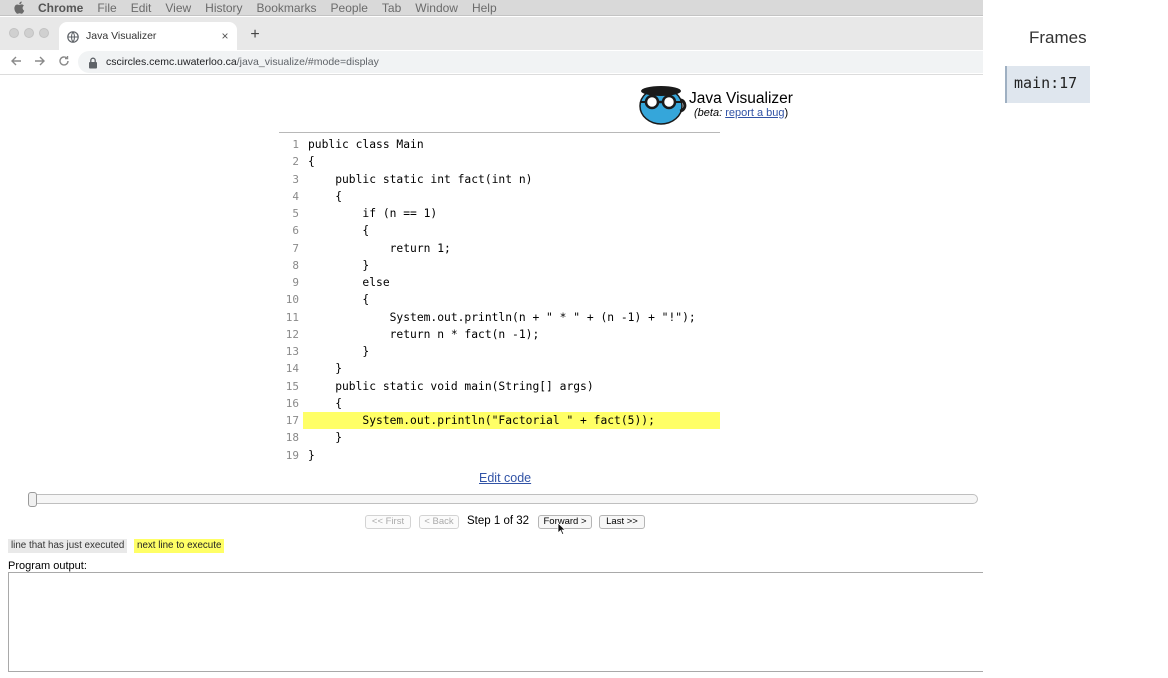 This screenshot has height=678, width=1168. What do you see at coordinates (373, 214) in the screenshot?
I see `code-text: if (n == 1)` at bounding box center [373, 214].